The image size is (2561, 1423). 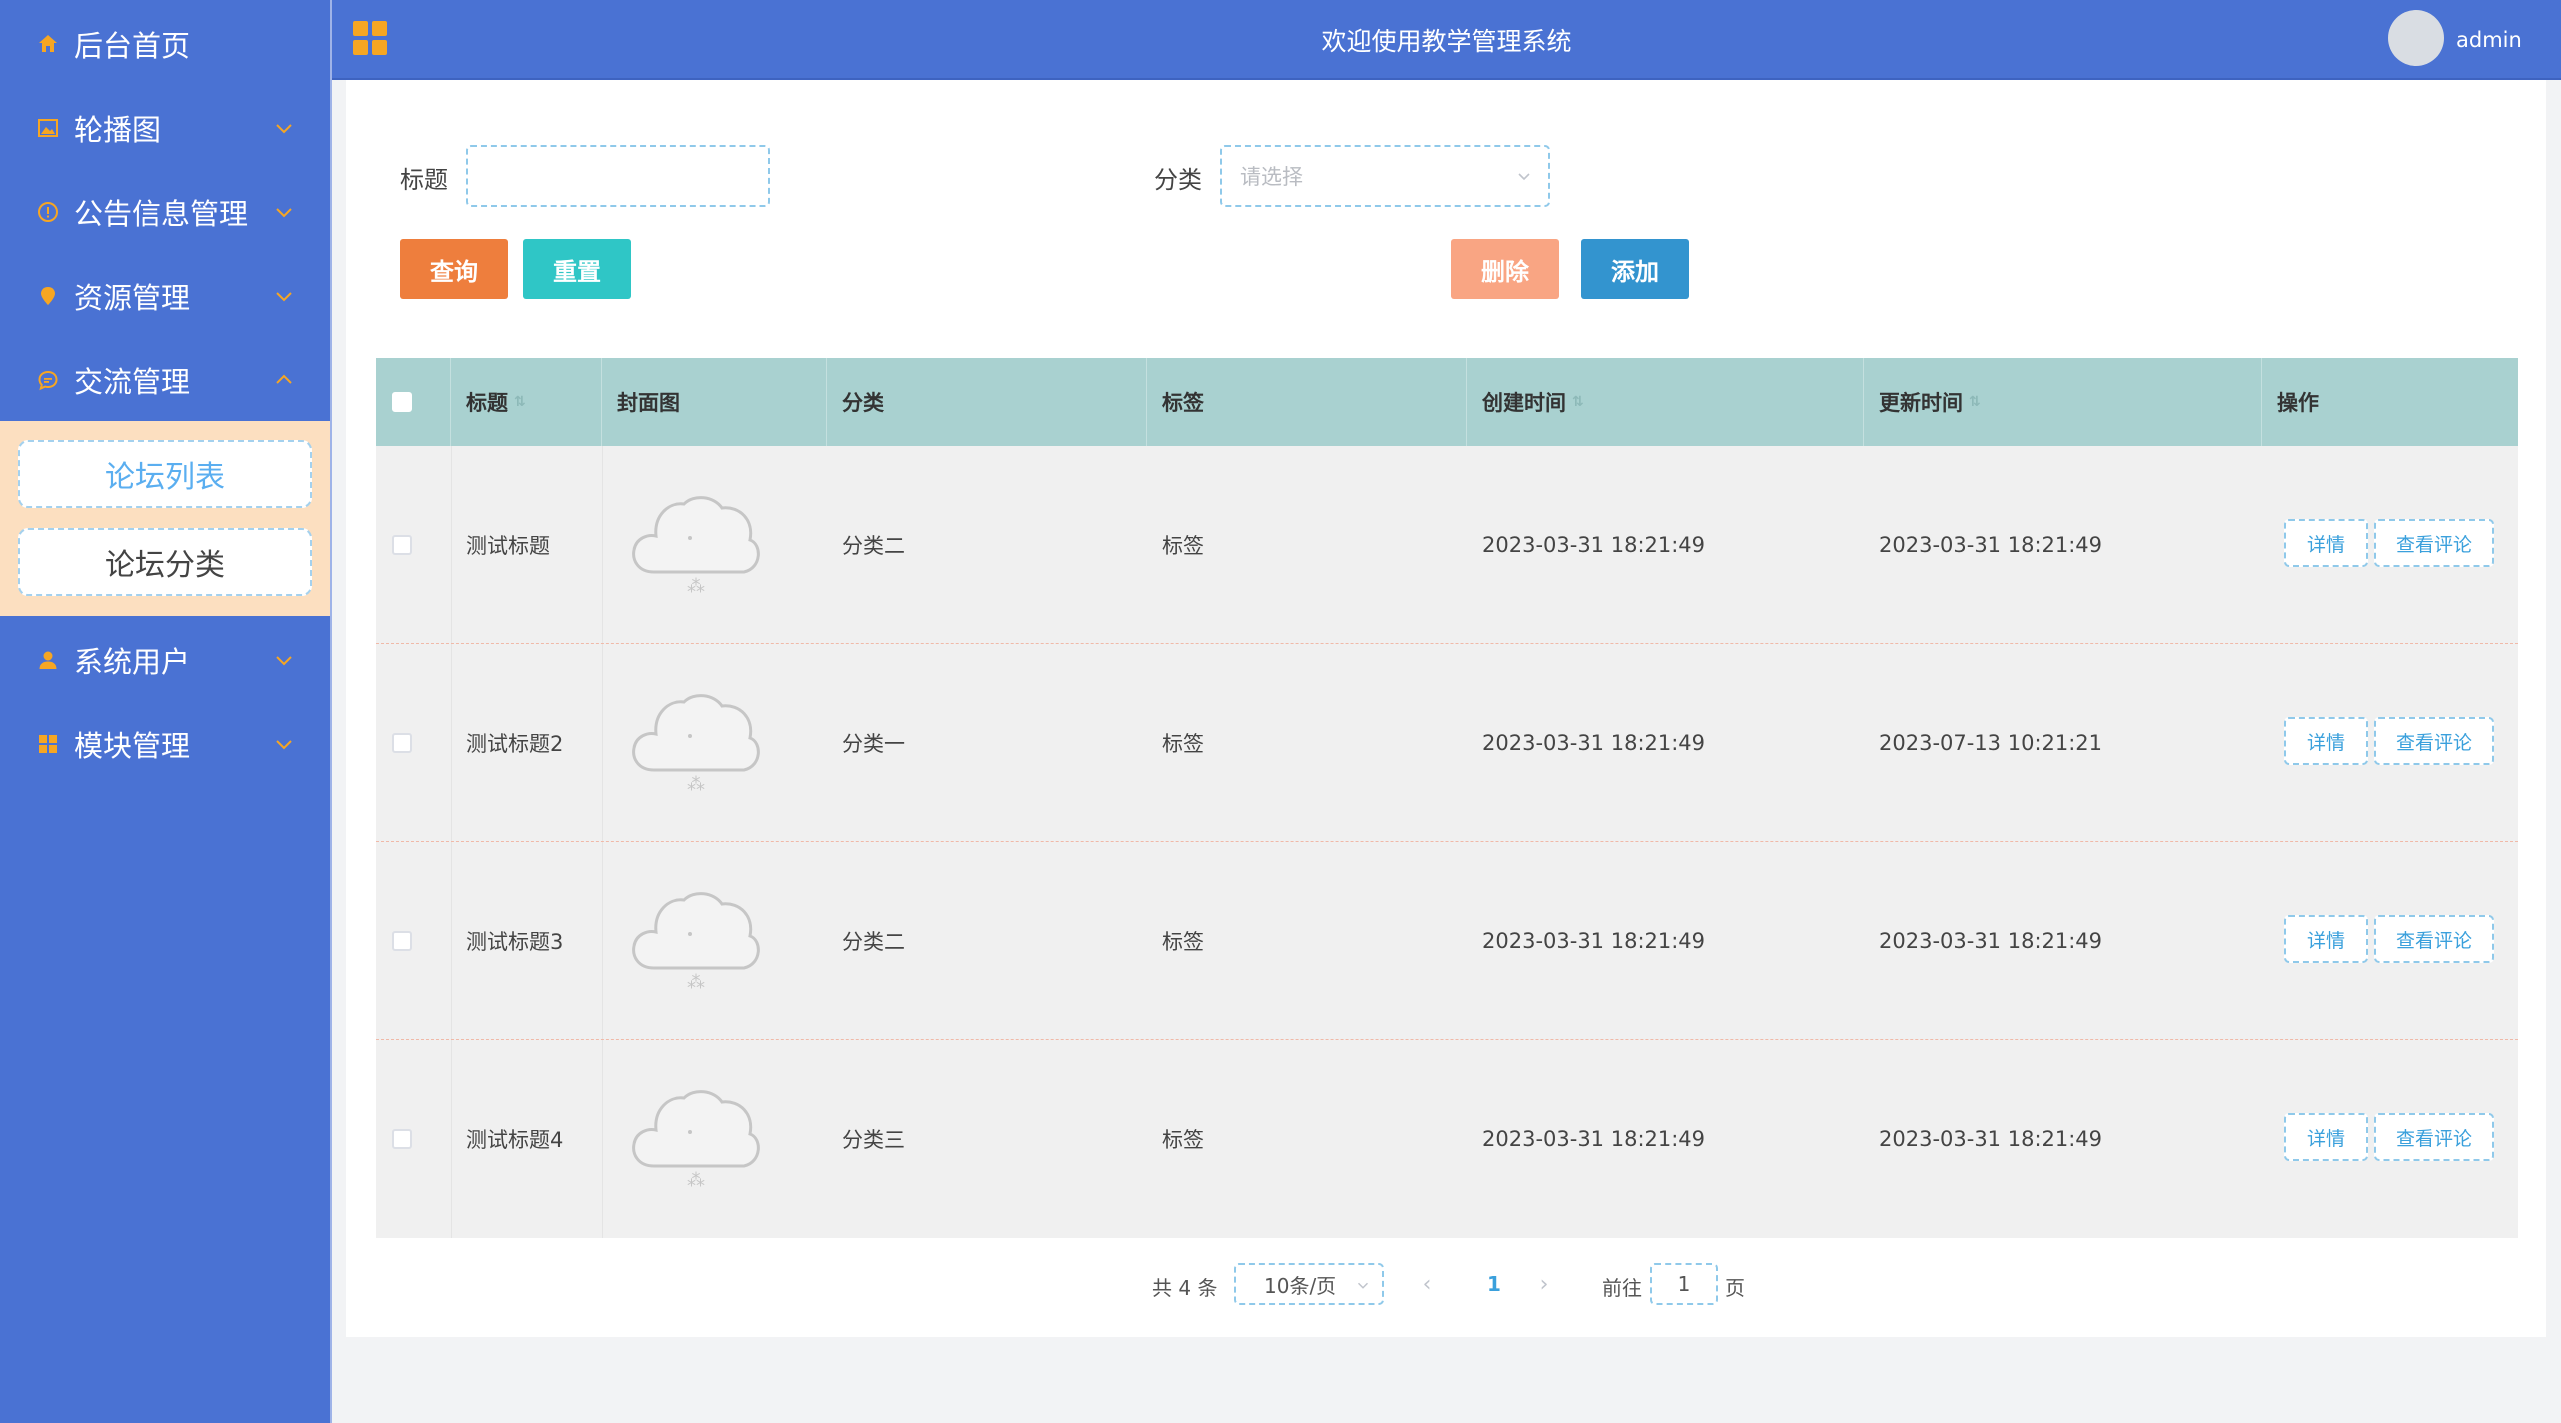 I want to click on sidebar-item-label: 后台首页, so click(x=132, y=46).